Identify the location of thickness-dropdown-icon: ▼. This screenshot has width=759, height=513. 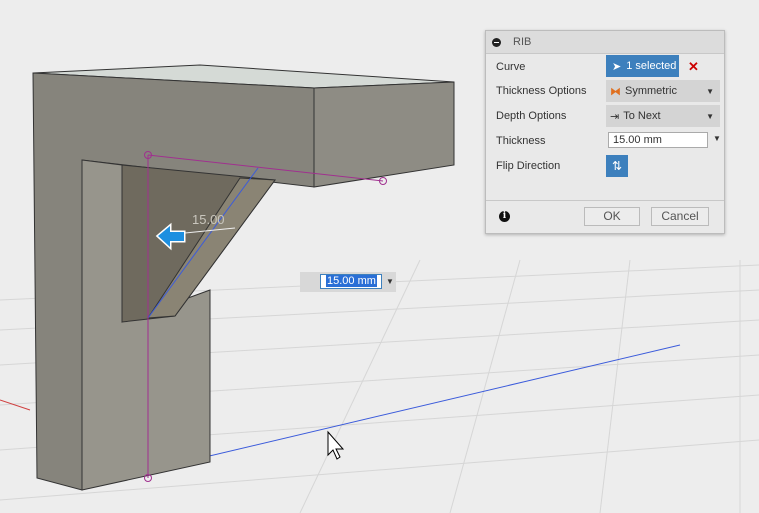
(717, 138).